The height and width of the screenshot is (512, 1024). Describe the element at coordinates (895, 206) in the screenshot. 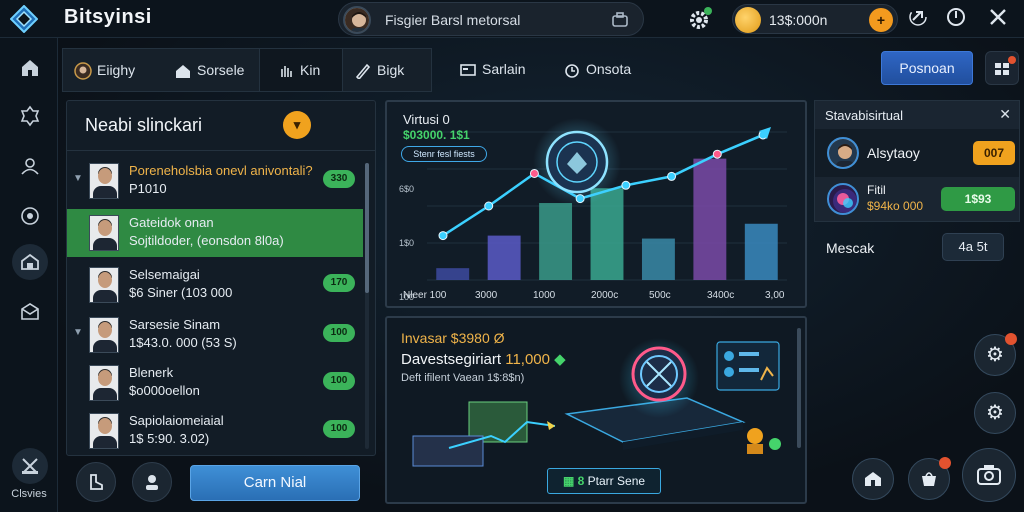

I see `leaderboard-subvalue: $94ko 000` at that location.